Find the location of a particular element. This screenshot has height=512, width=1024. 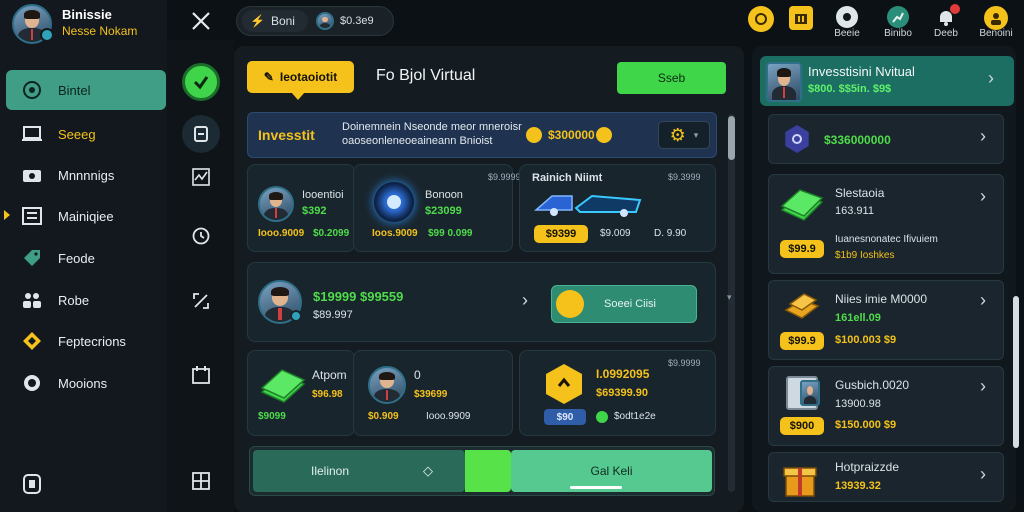

right-card-line: $150.000 $9 is located at coordinates (866, 425).